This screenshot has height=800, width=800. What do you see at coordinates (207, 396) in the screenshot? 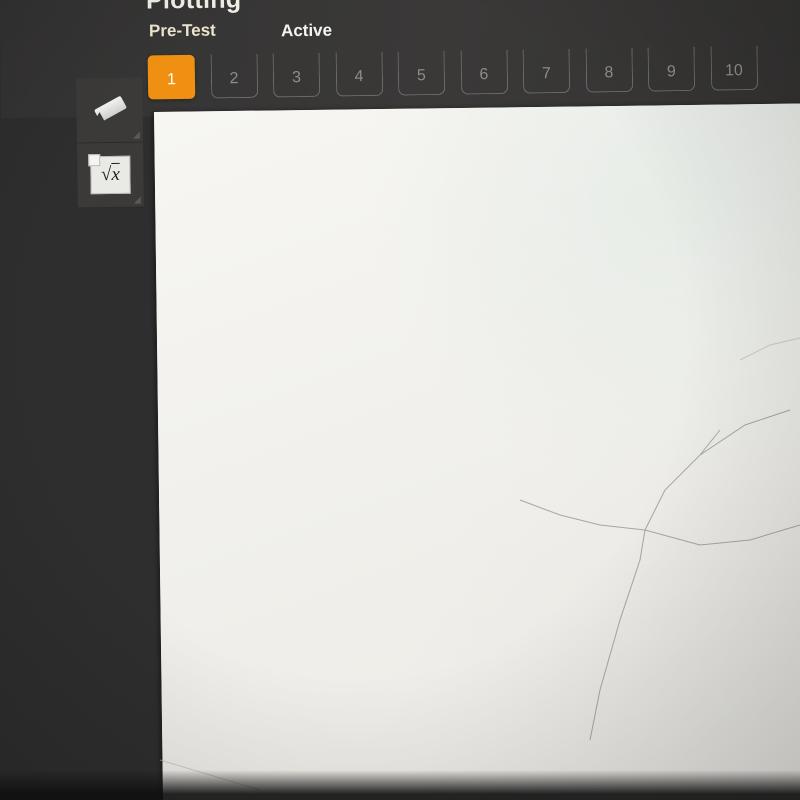
I see `x-axis-tick-label: –5` at bounding box center [207, 396].